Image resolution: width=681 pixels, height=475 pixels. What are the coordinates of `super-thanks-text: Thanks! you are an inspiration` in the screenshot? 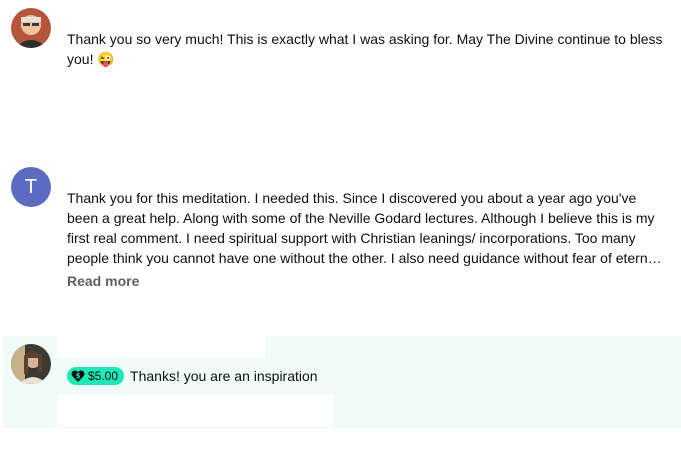 It's located at (224, 376).